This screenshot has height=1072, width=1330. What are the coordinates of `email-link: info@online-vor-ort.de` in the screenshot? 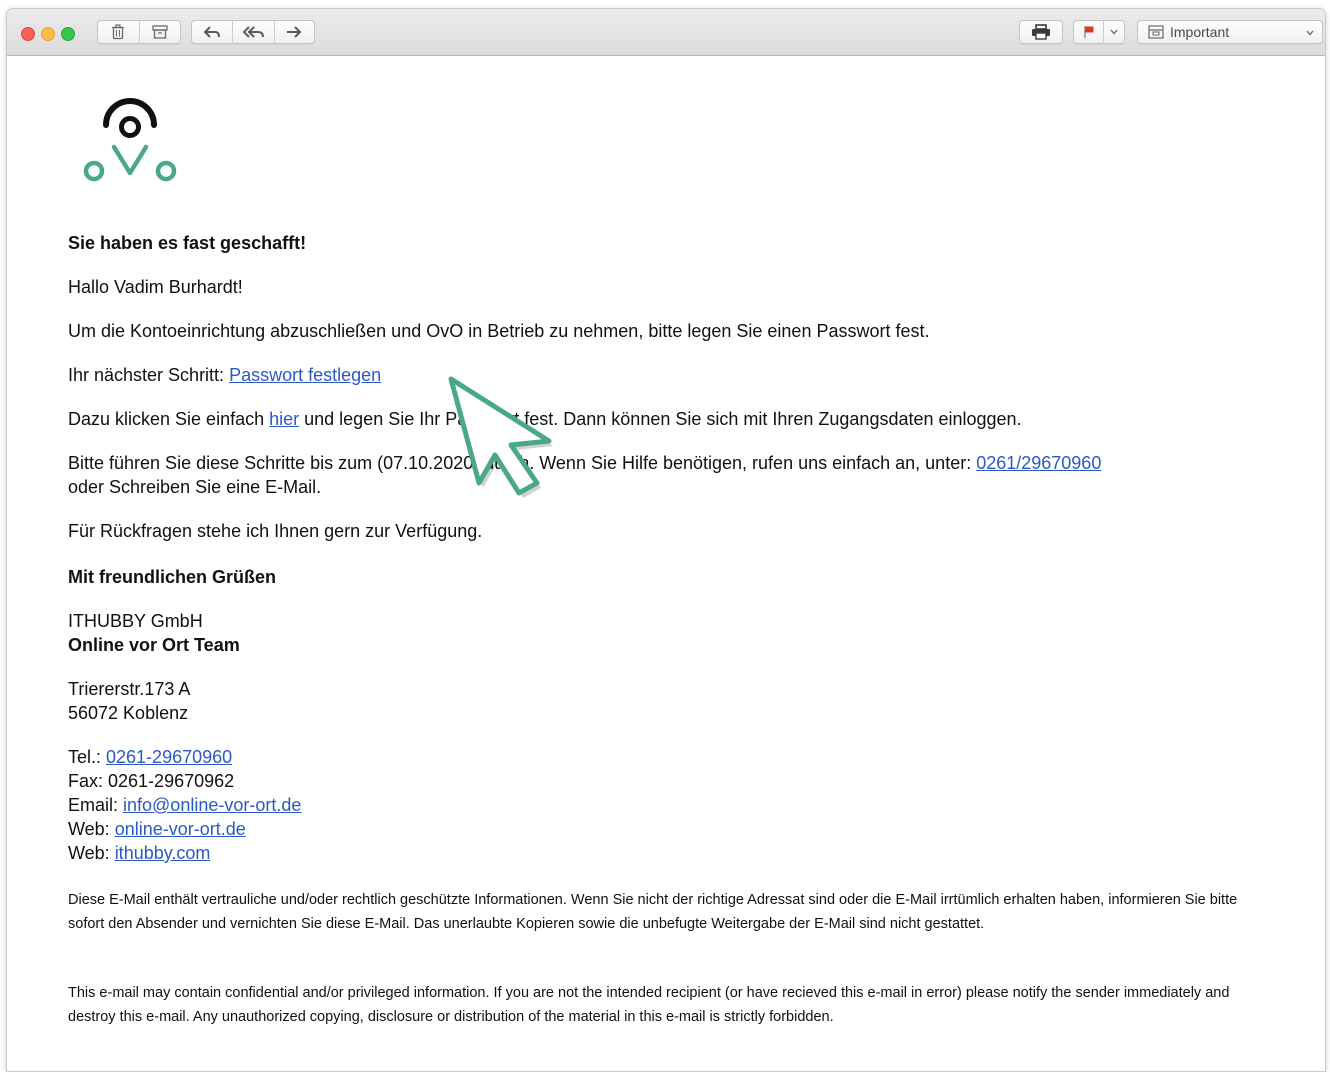 It's located at (212, 805).